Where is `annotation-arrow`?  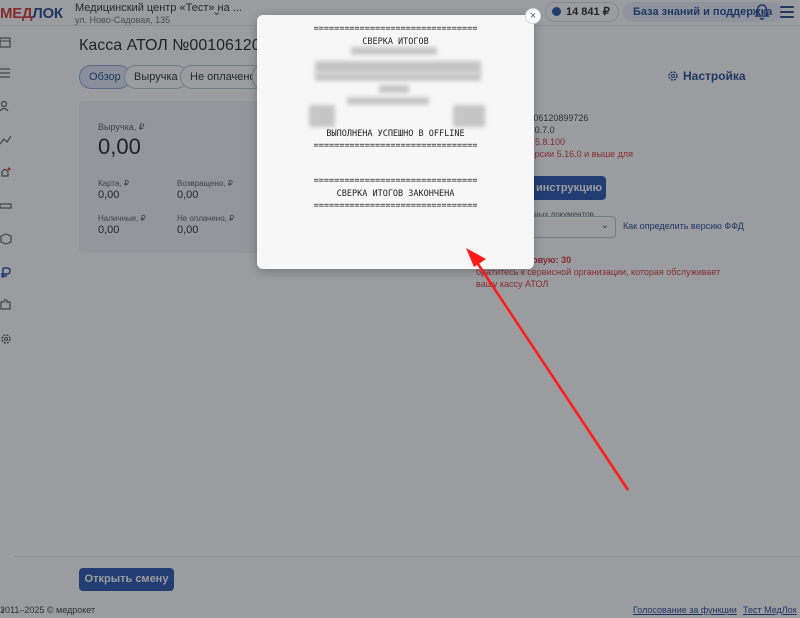
annotation-arrow is located at coordinates (548, 369).